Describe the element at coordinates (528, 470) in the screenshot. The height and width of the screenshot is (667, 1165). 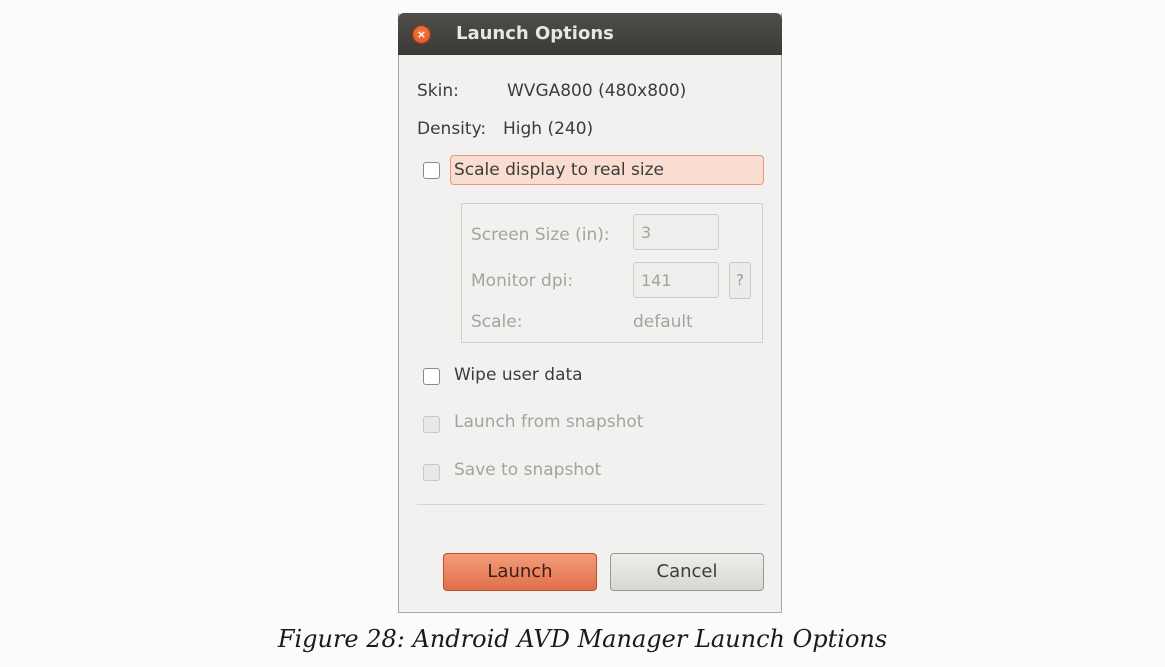
I see `save-to-snapshot-label: Save to snapshot` at that location.